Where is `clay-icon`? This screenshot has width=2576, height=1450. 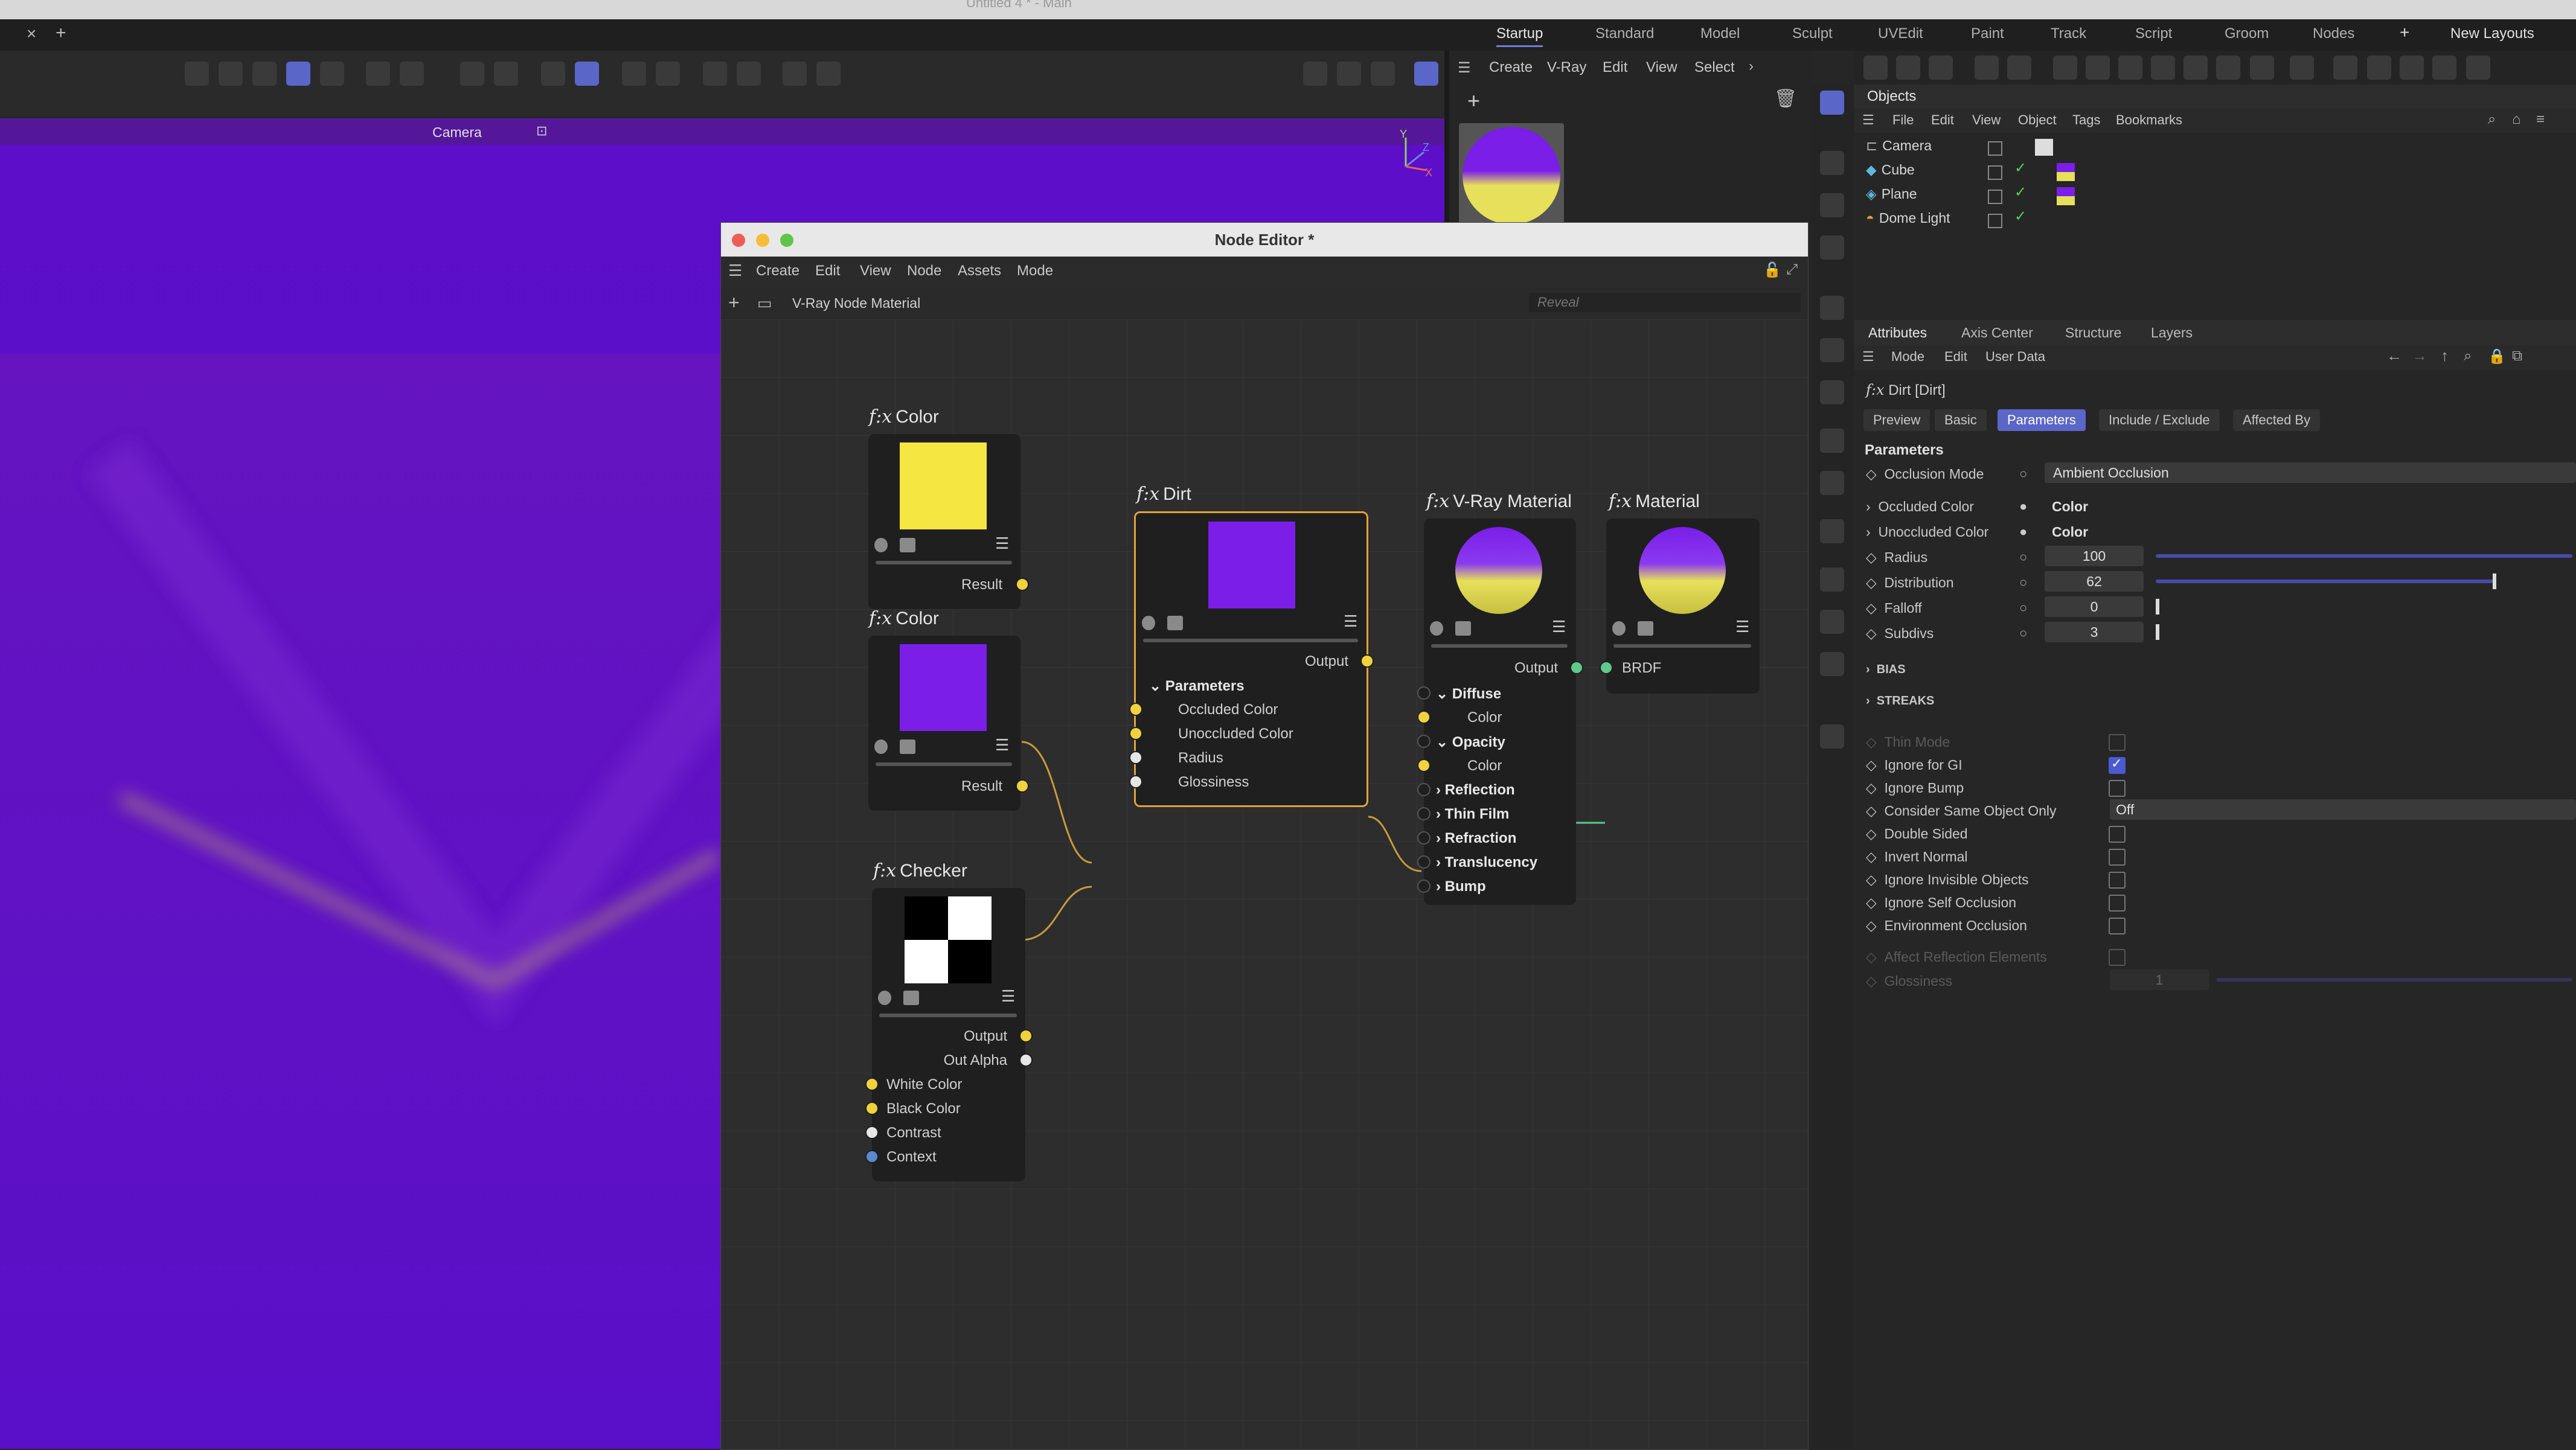
clay-icon is located at coordinates (2130, 68).